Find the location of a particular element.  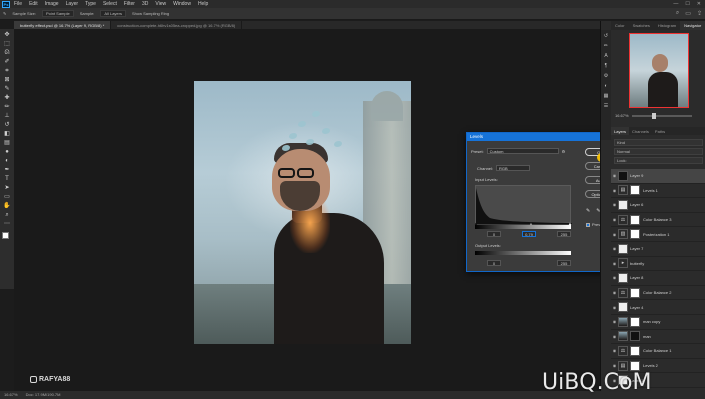

tab-paths: Paths is located at coordinates (660, 131).